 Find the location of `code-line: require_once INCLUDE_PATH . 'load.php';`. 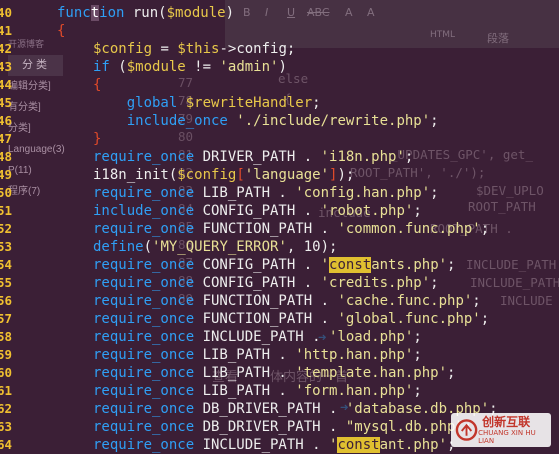

code-line: require_once INCLUDE_PATH . 'load.php'; is located at coordinates (257, 337).